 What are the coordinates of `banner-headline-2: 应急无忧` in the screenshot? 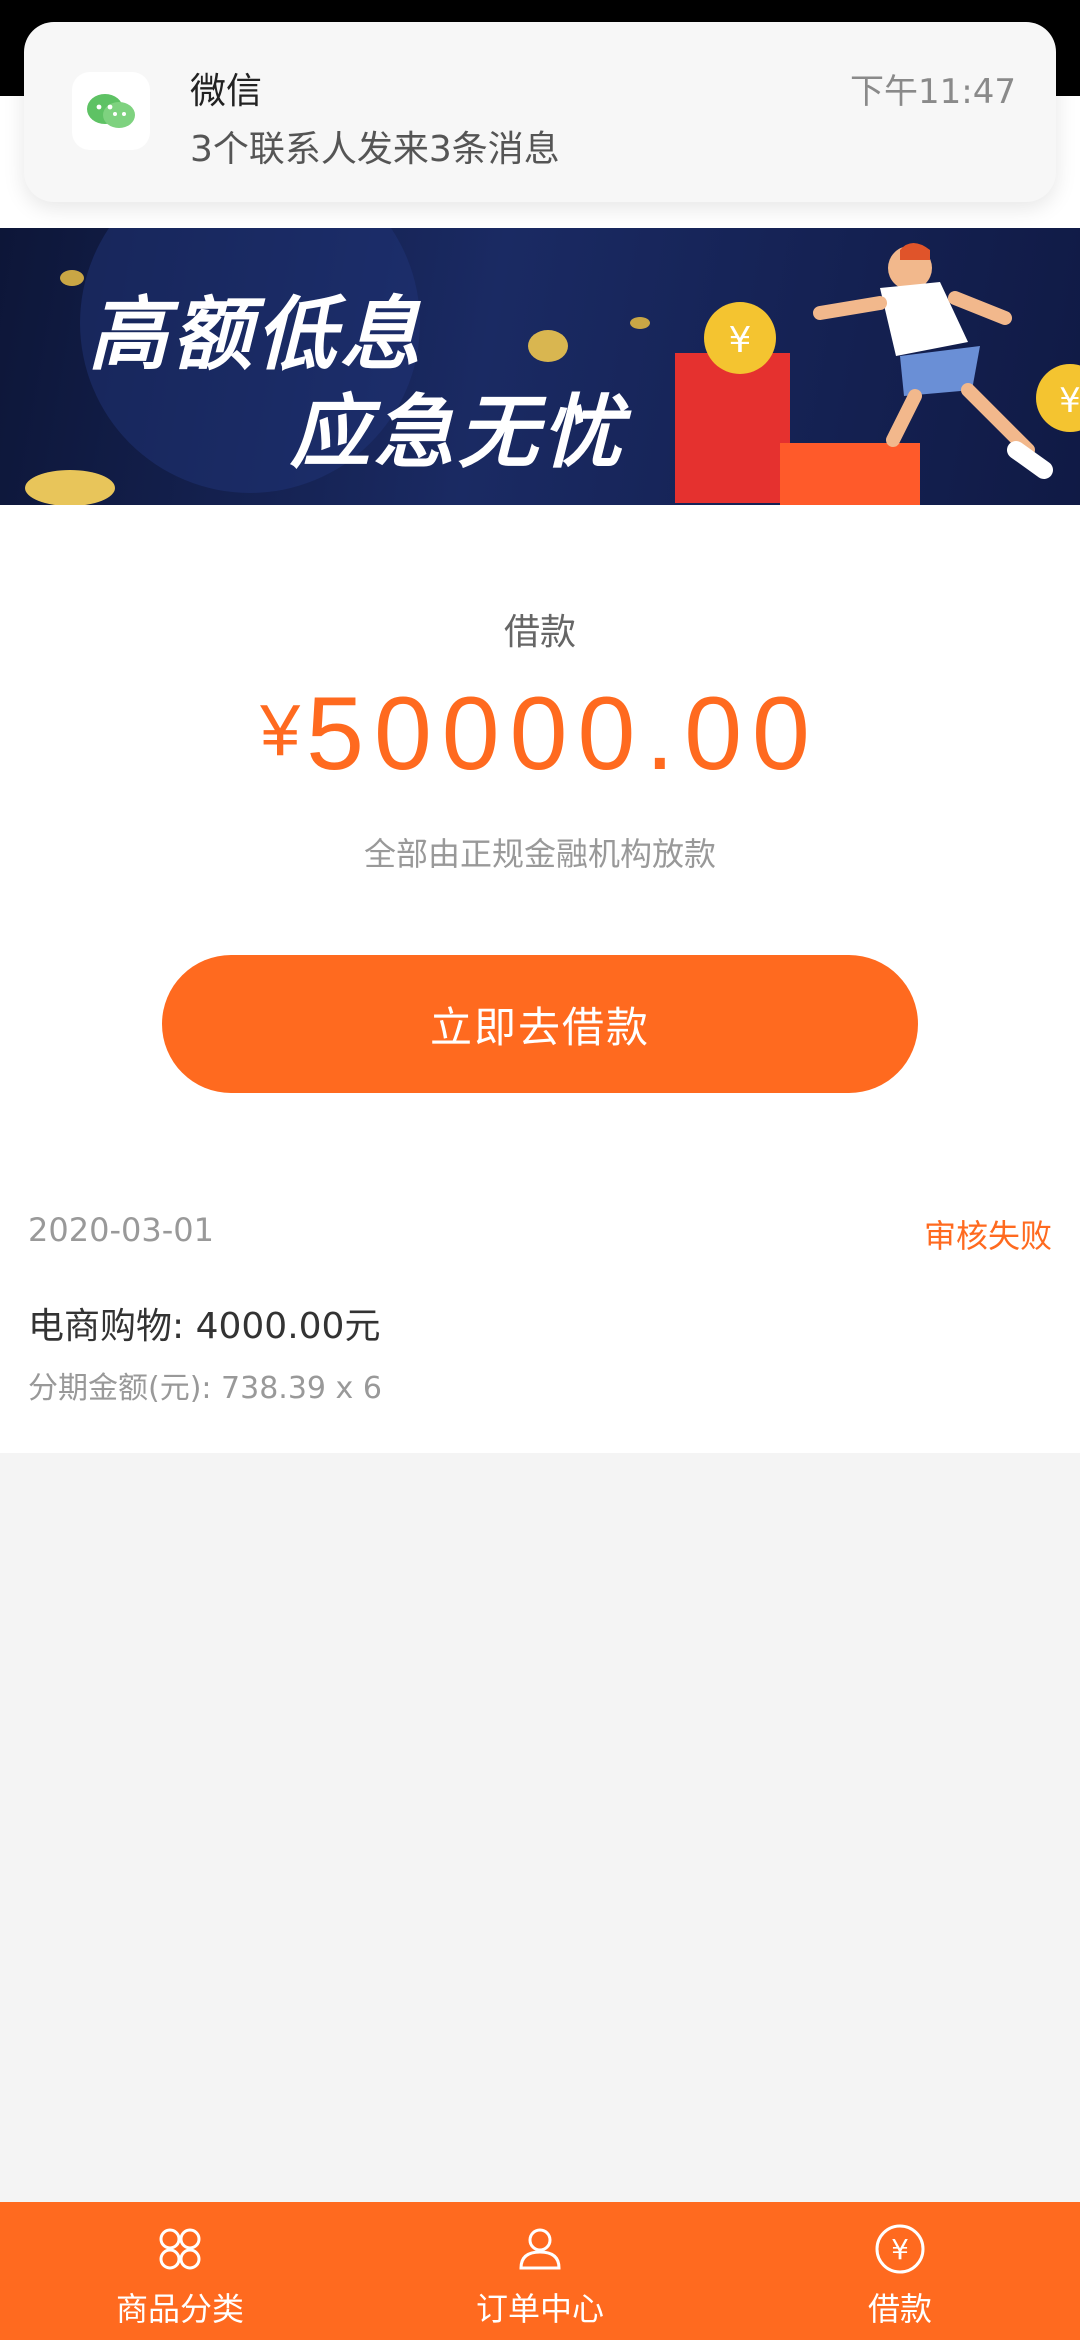 It's located at (458, 432).